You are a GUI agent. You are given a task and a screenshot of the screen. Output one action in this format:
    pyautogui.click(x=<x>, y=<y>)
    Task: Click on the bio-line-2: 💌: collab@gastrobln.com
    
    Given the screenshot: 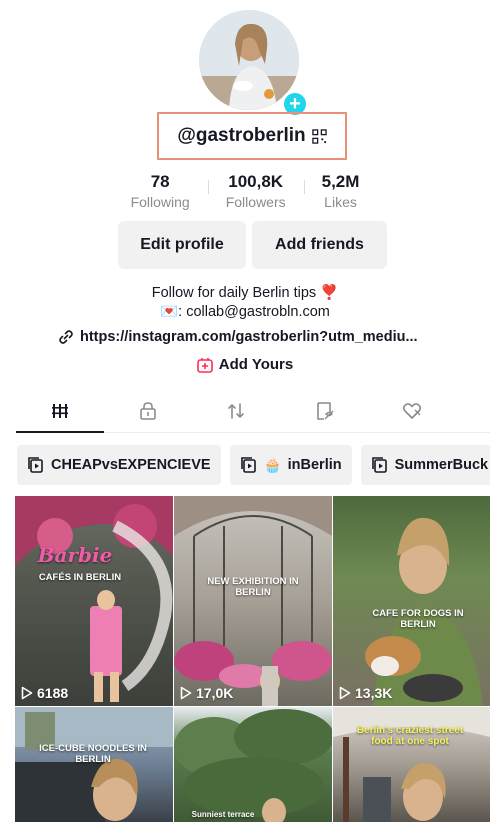 What is the action you would take?
    pyautogui.click(x=245, y=312)
    